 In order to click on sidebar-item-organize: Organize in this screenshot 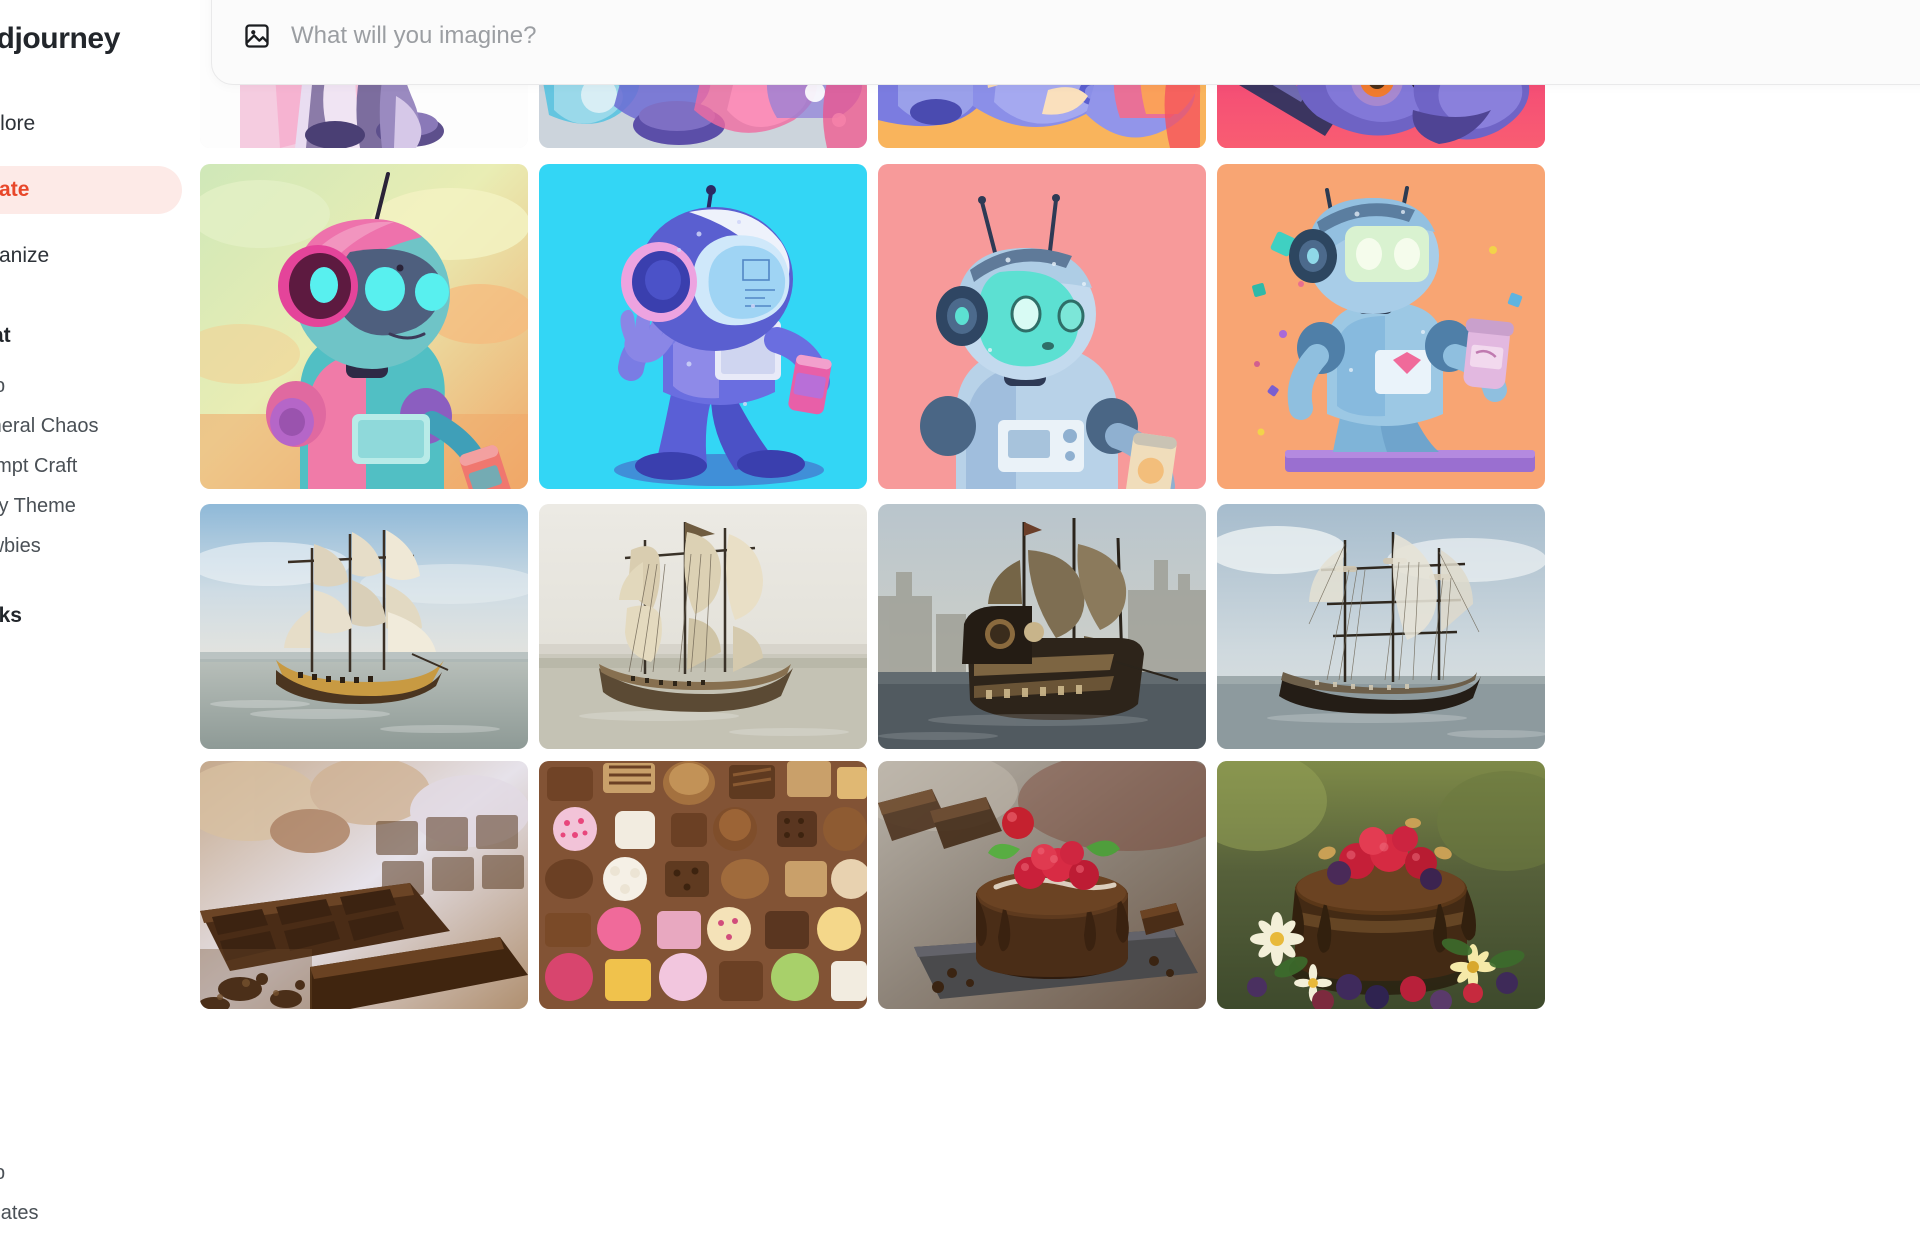, I will do `click(91, 256)`.